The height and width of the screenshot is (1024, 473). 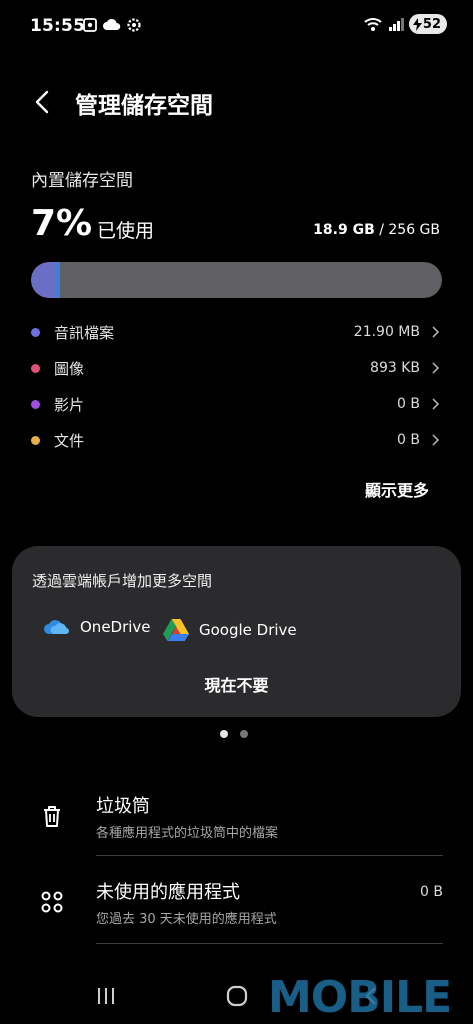 What do you see at coordinates (52, 816) in the screenshot?
I see `trash-icon` at bounding box center [52, 816].